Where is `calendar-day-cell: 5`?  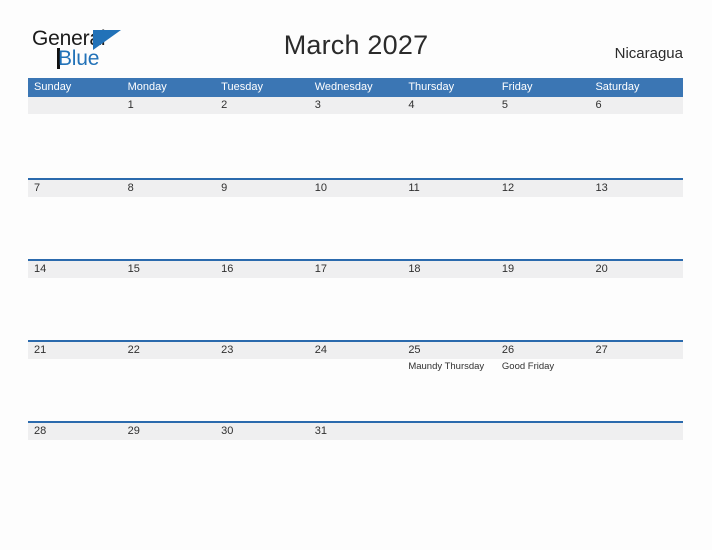 calendar-day-cell: 5 is located at coordinates (543, 137).